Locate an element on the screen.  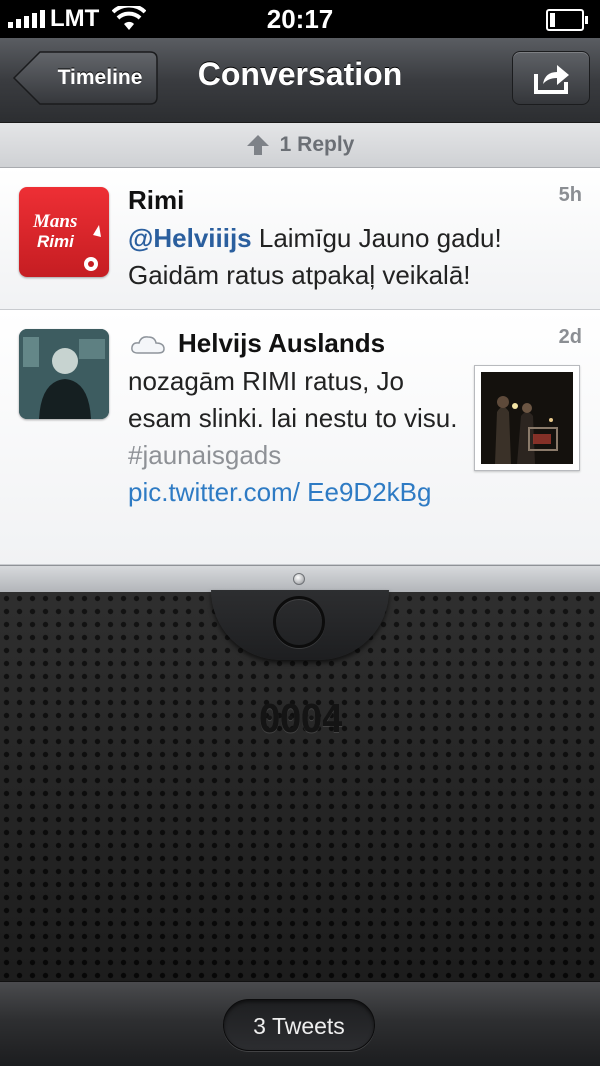
tweet-author: Helvijs Auslands is located at coordinates (257, 343).